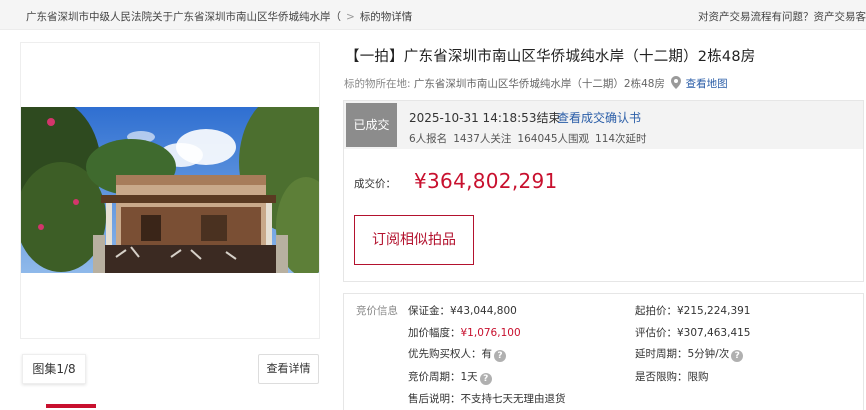 This screenshot has height=410, width=866. Describe the element at coordinates (377, 311) in the screenshot. I see `bid-info-title: 竞价信息` at that location.